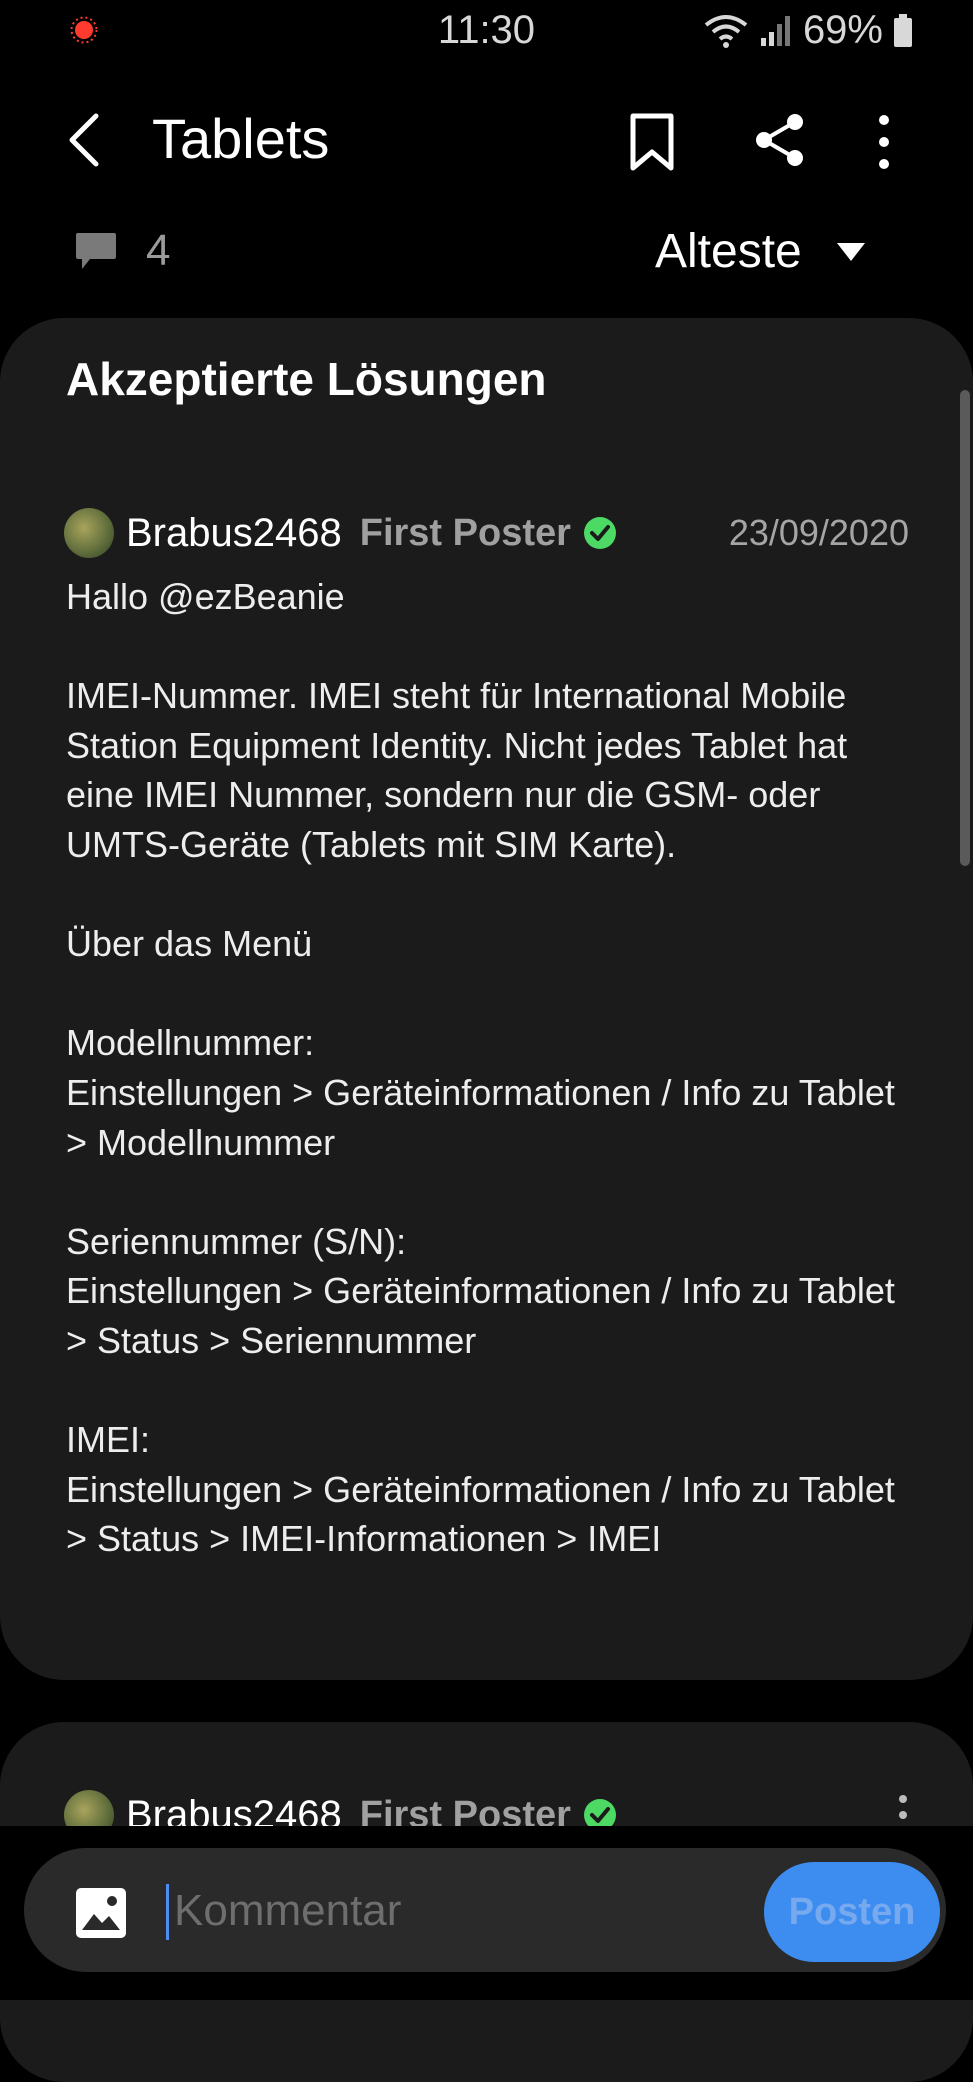  What do you see at coordinates (780, 140) in the screenshot?
I see `share-icon` at bounding box center [780, 140].